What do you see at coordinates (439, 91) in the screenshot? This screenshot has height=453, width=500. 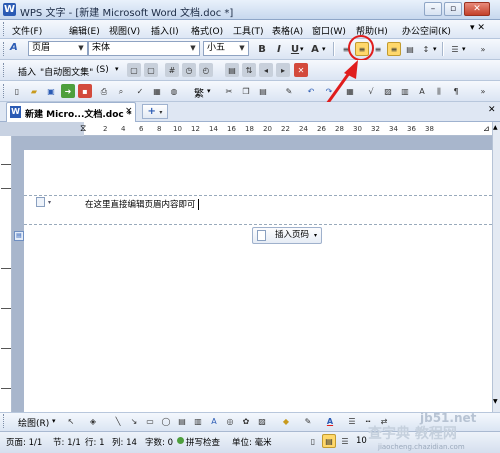 I see `columns-icon: ⫼` at bounding box center [439, 91].